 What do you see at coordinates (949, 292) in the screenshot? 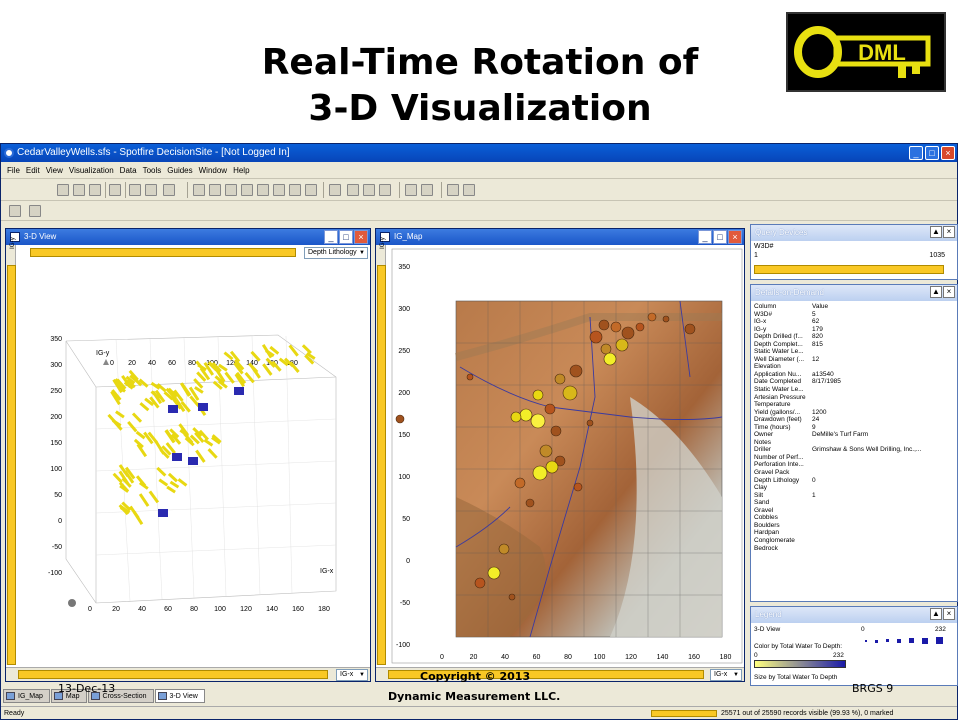
I see `details-close-button: ×` at bounding box center [949, 292].